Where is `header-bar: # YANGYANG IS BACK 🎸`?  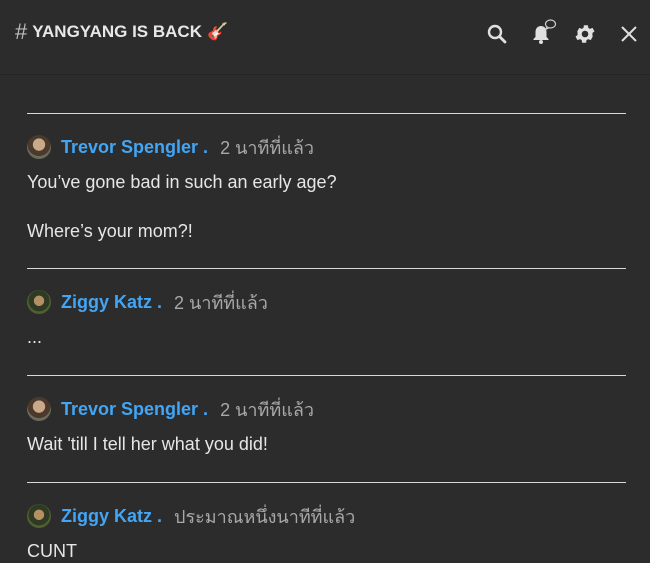
header-bar: # YANGYANG IS BACK 🎸 is located at coordinates (325, 37).